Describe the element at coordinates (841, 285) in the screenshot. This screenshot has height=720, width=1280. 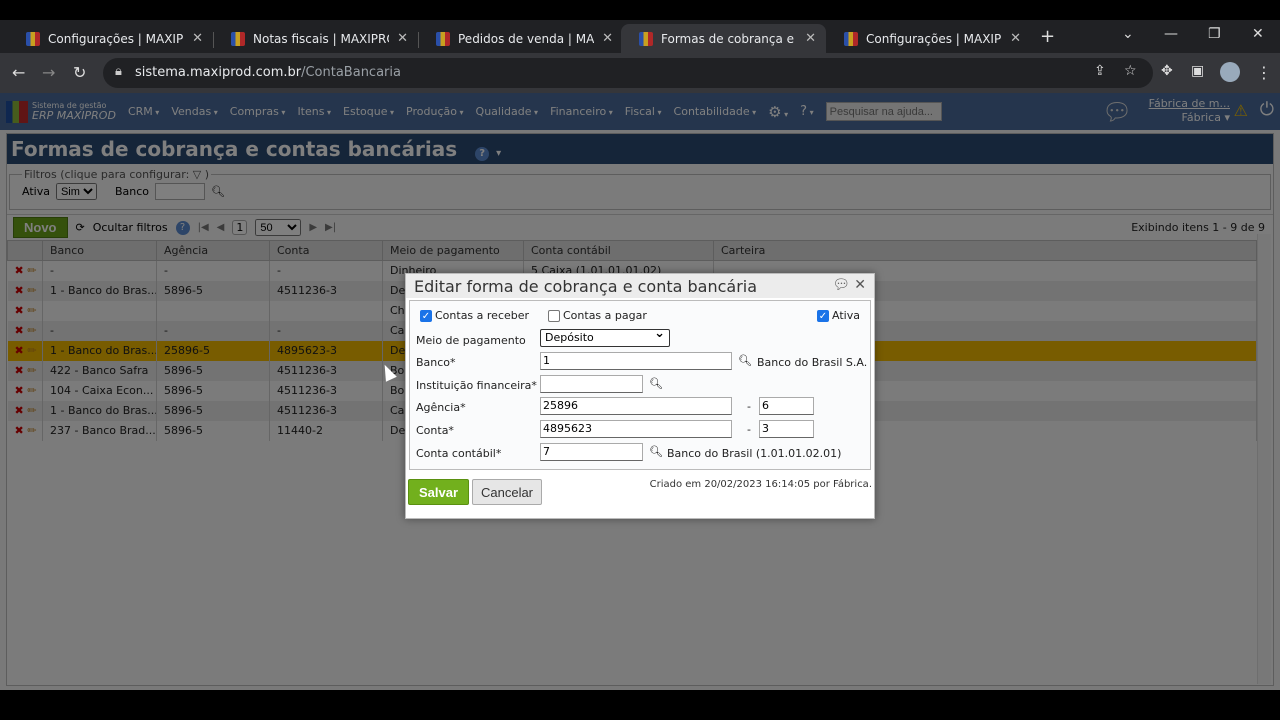
I see `comment-icon: 💬︎` at that location.